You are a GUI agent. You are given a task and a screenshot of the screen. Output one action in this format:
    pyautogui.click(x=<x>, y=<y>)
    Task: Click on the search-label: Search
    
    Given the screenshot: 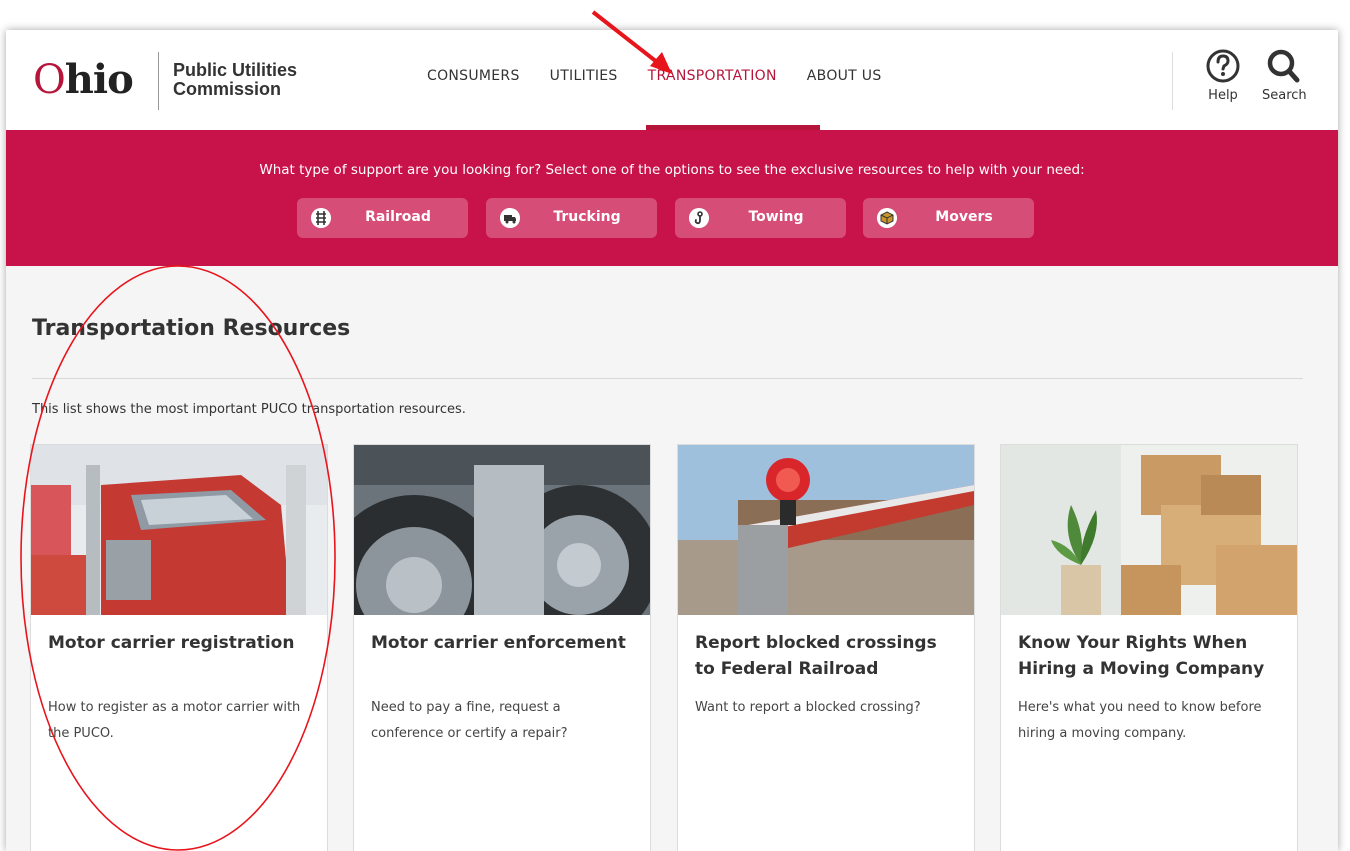 What is the action you would take?
    pyautogui.click(x=1284, y=95)
    